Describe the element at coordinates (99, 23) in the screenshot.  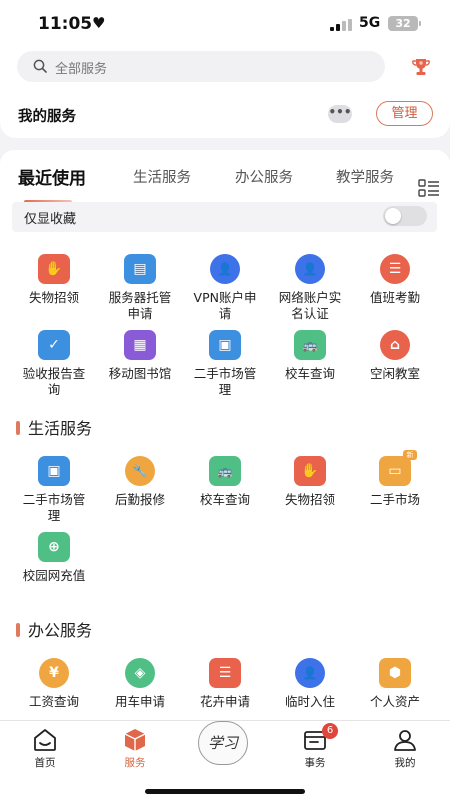
I see `heart-icon: ♥` at that location.